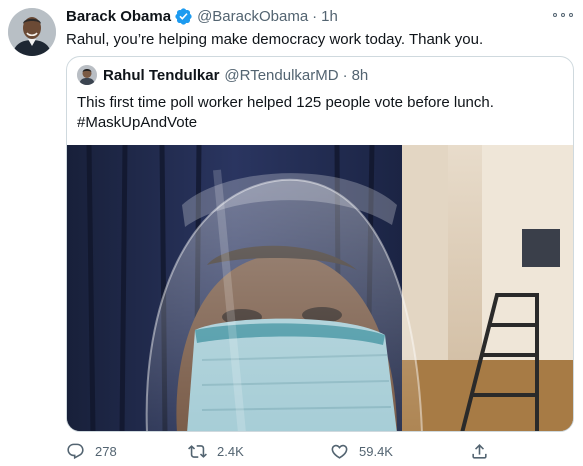 This screenshot has width=583, height=466. Describe the element at coordinates (222, 75) in the screenshot. I see `quoted-tweet-header: Rahul Tendulkar @RTendulkarMD · 8h` at that location.